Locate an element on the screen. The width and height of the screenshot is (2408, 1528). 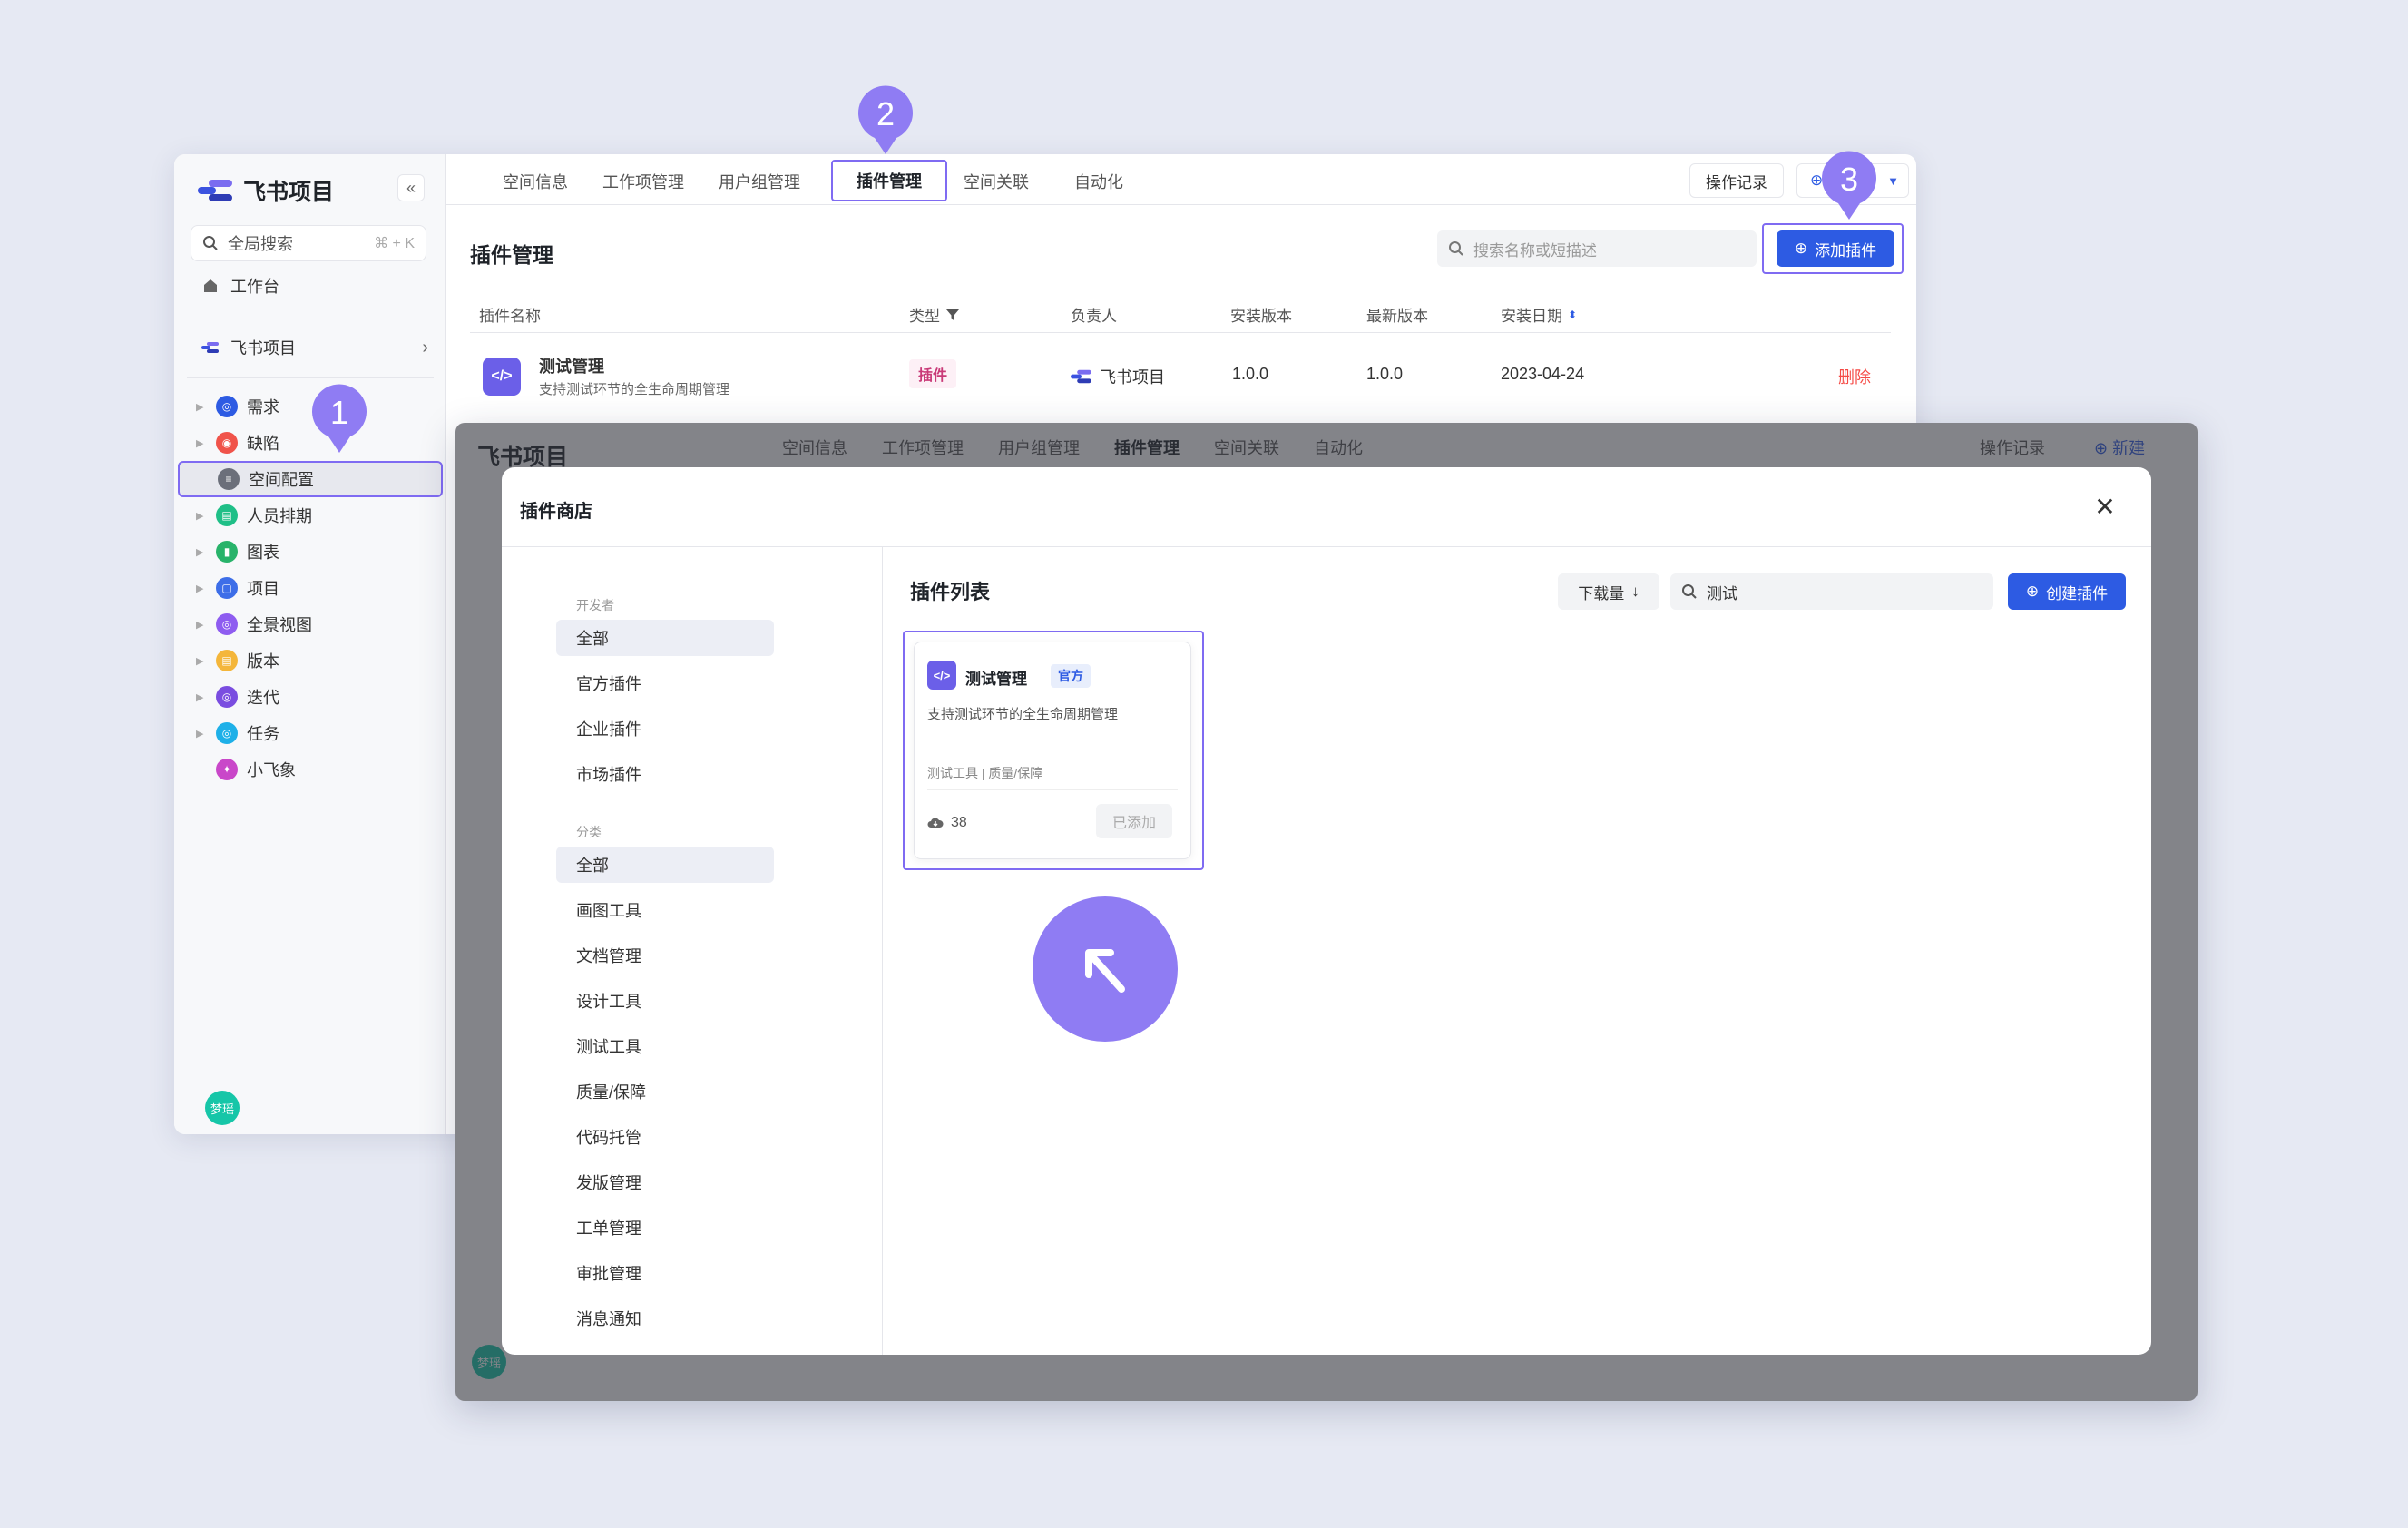
tab-work-items: 工作项管理 is located at coordinates (643, 181).